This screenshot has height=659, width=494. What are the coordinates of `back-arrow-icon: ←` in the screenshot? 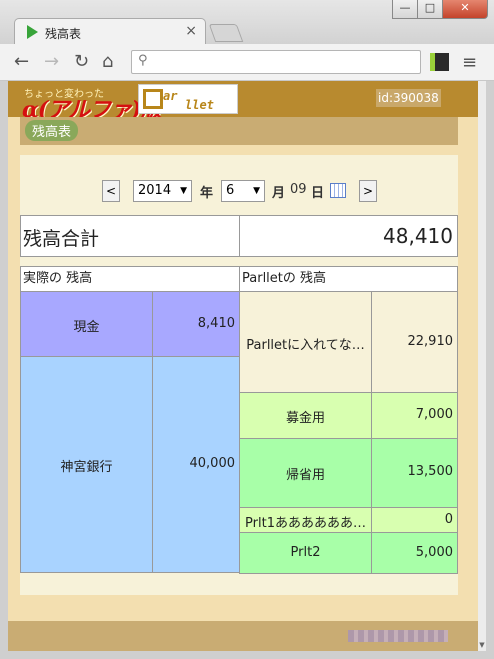 It's located at (21, 62).